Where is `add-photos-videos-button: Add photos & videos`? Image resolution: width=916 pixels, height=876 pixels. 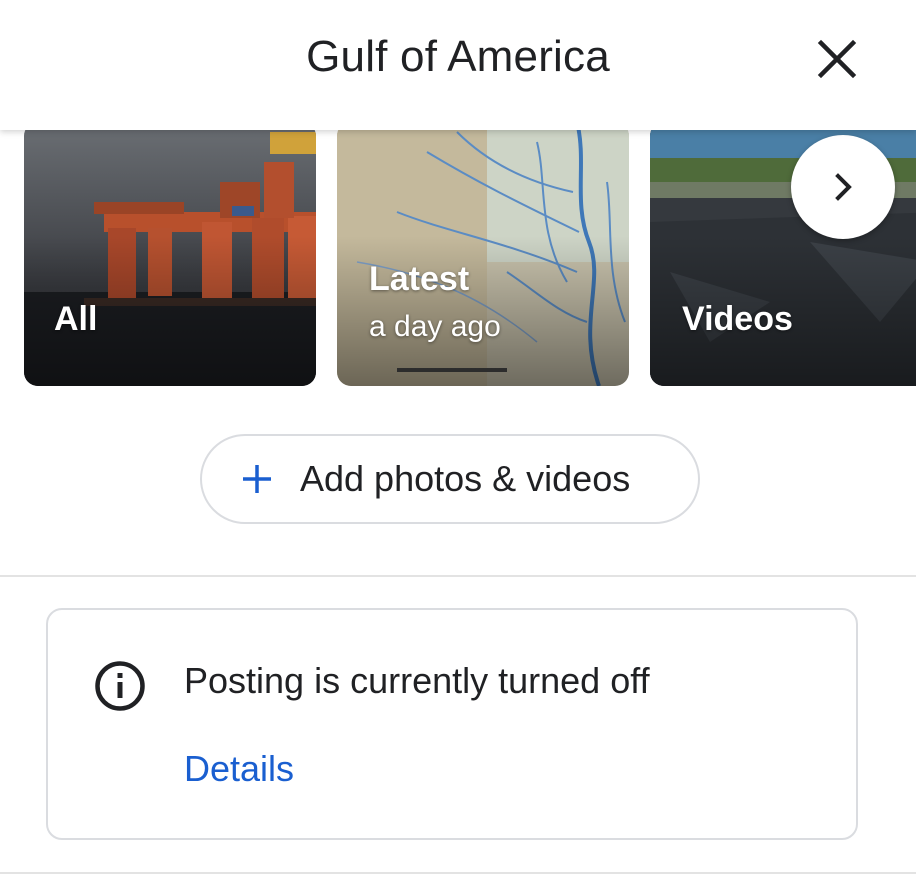 add-photos-videos-button: Add photos & videos is located at coordinates (450, 479).